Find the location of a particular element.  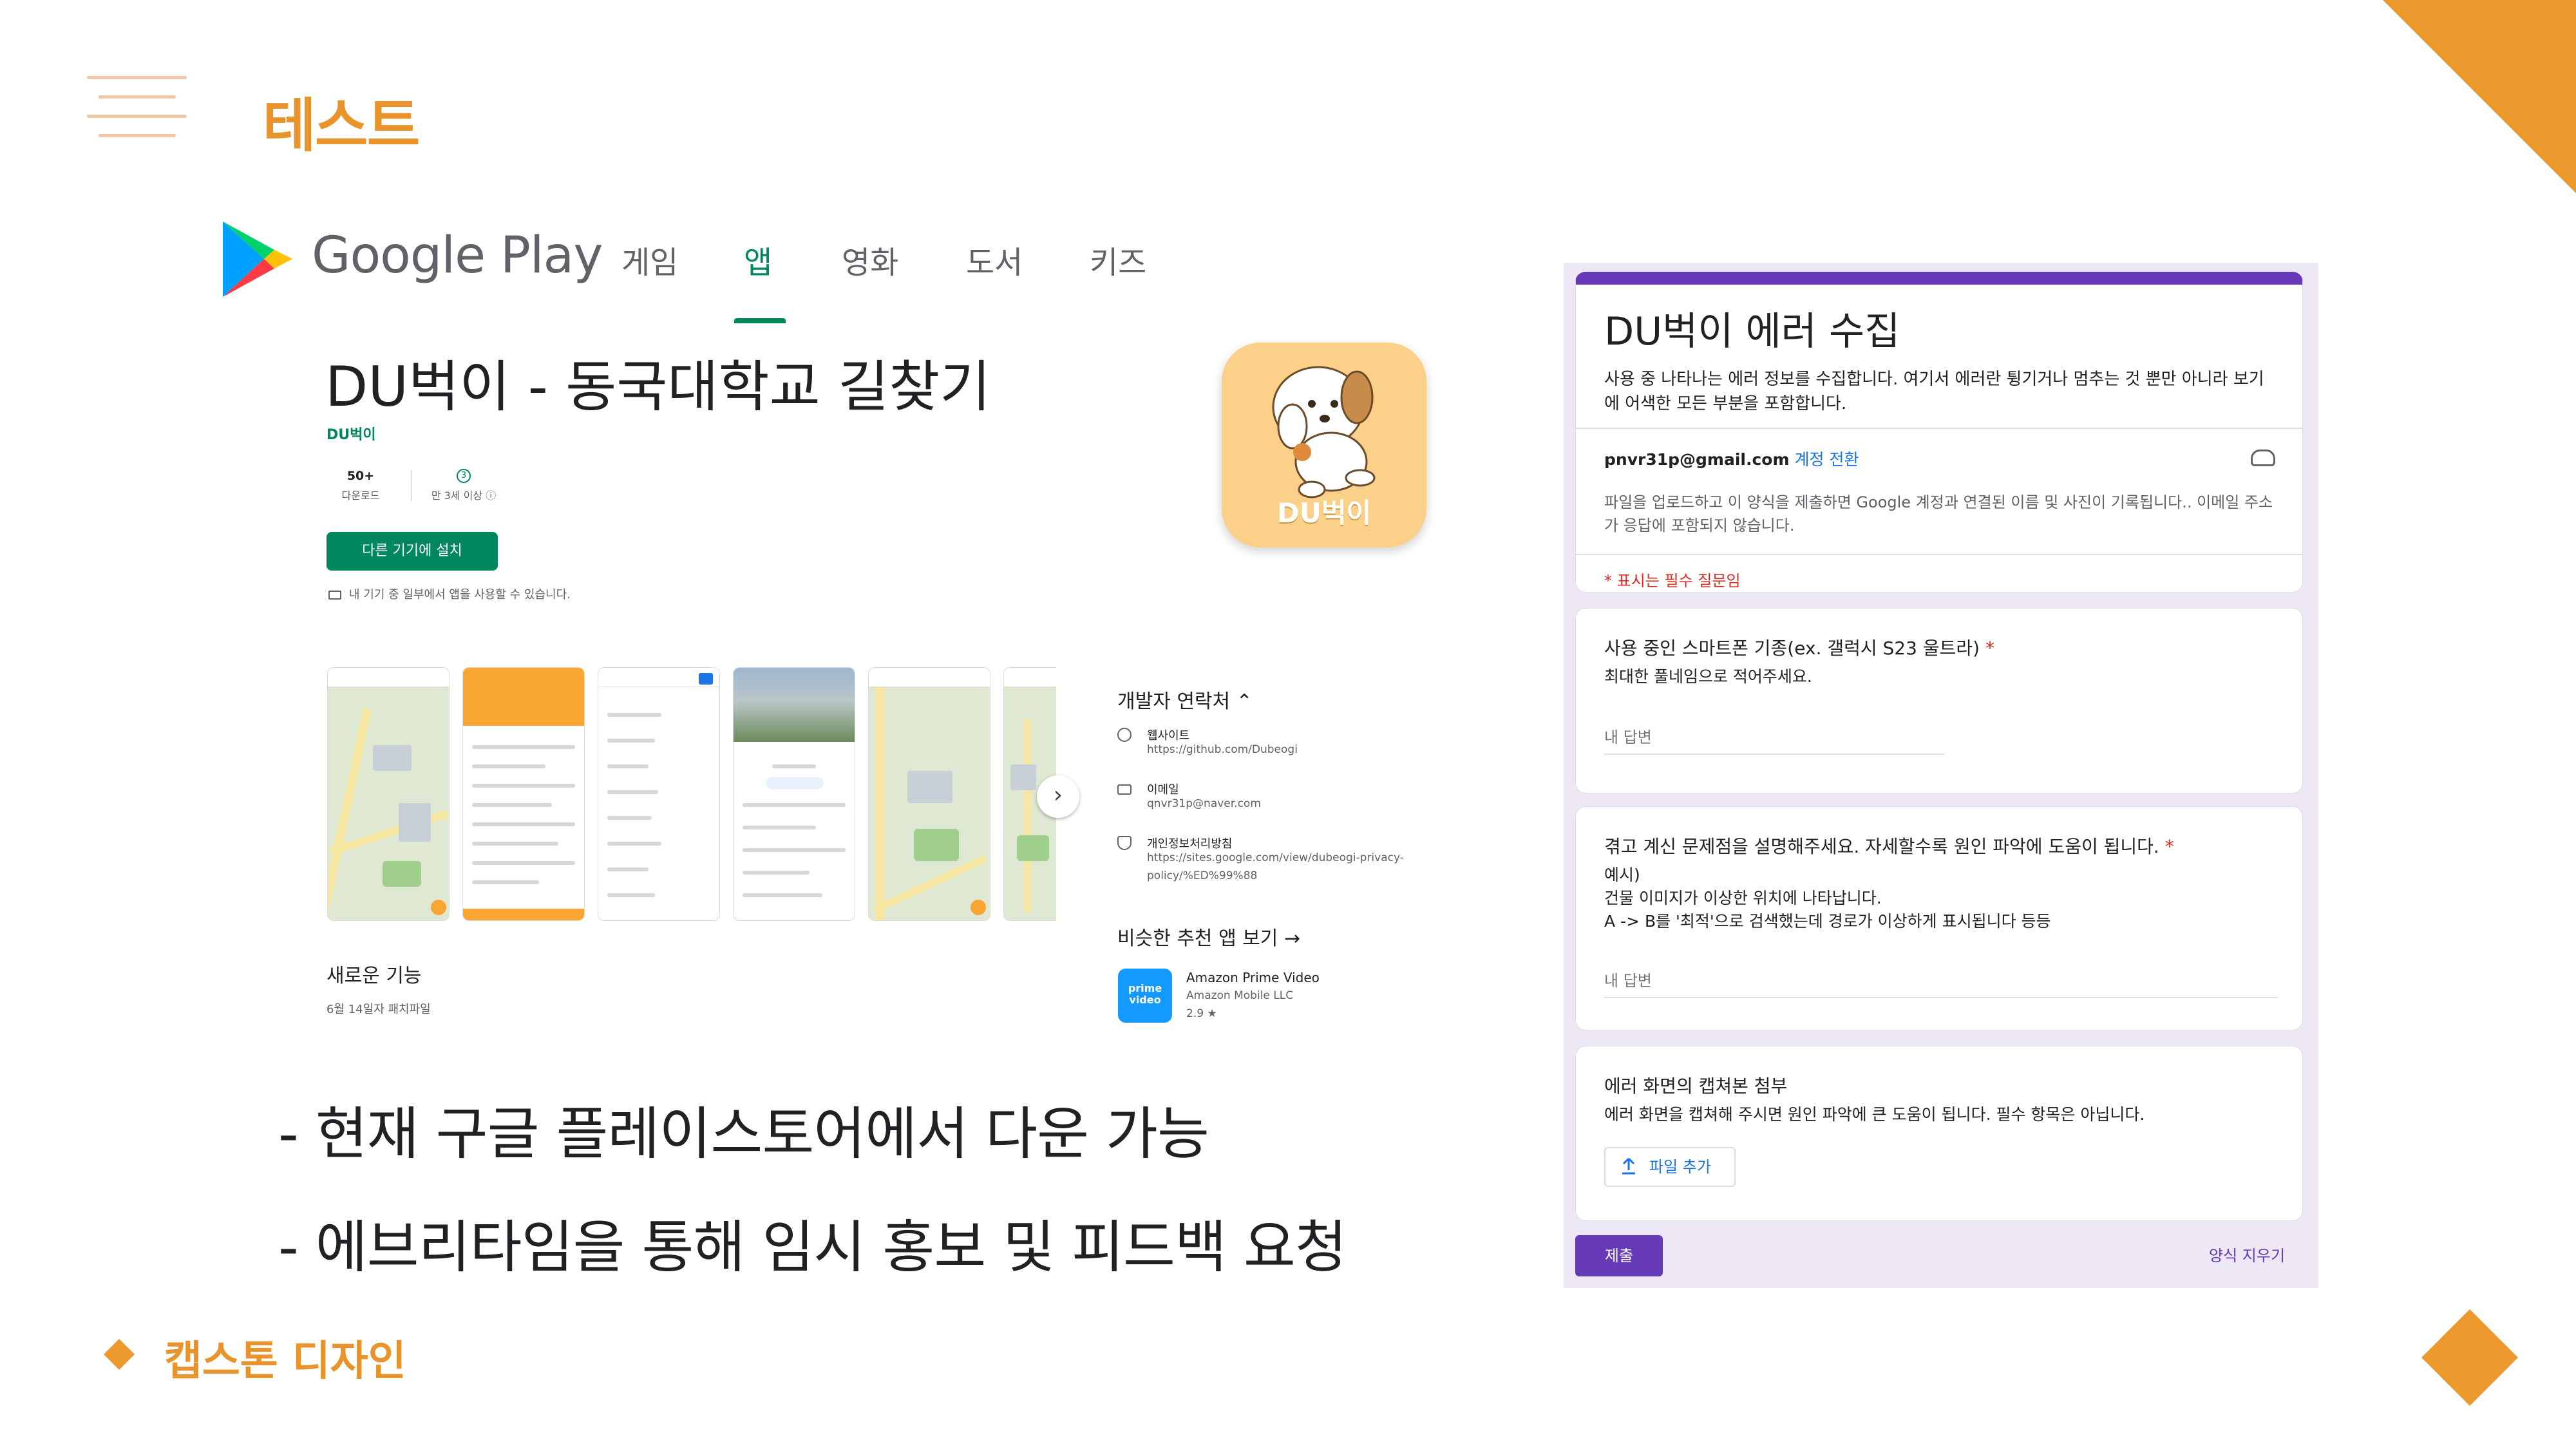

rating-badge-icon: 3 is located at coordinates (464, 476).